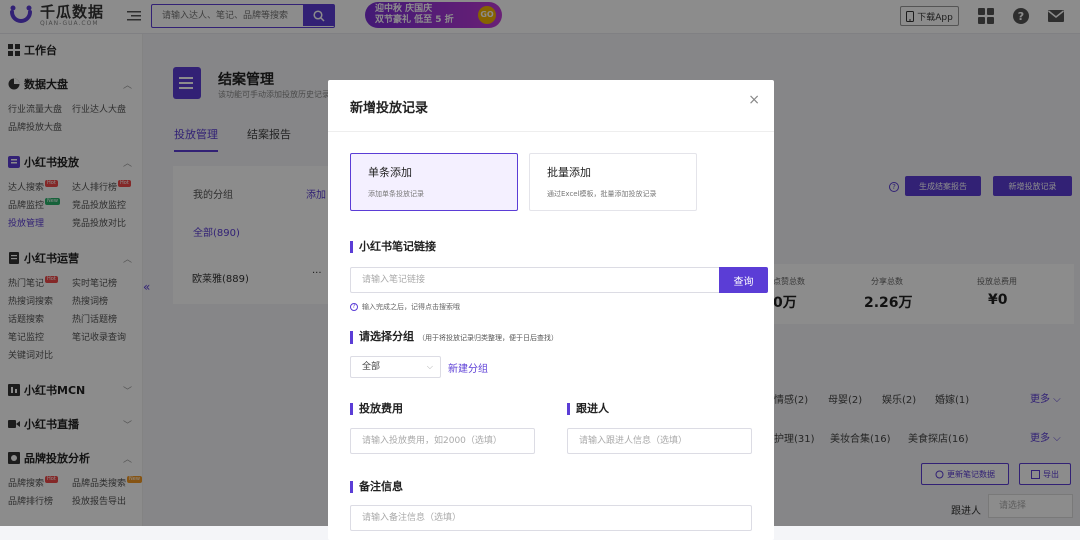 This screenshot has width=1080, height=540. What do you see at coordinates (613, 182) in the screenshot?
I see `batch-add-option: 批量添加 通过Excel模板，批量添加投放记录` at bounding box center [613, 182].